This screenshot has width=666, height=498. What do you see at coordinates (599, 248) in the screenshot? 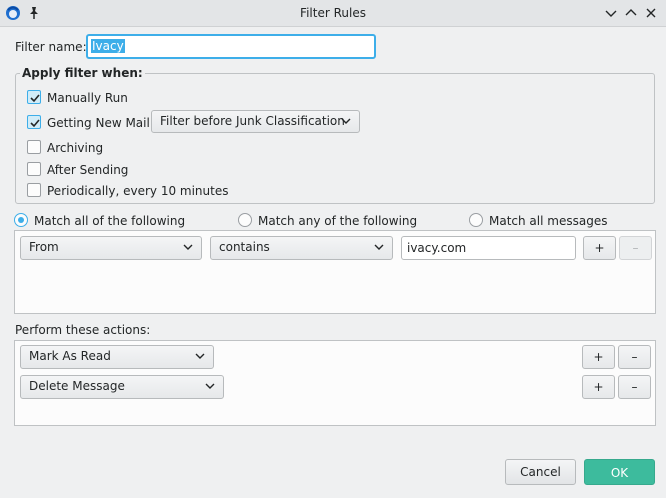
I see `add-rule-button: +` at bounding box center [599, 248].